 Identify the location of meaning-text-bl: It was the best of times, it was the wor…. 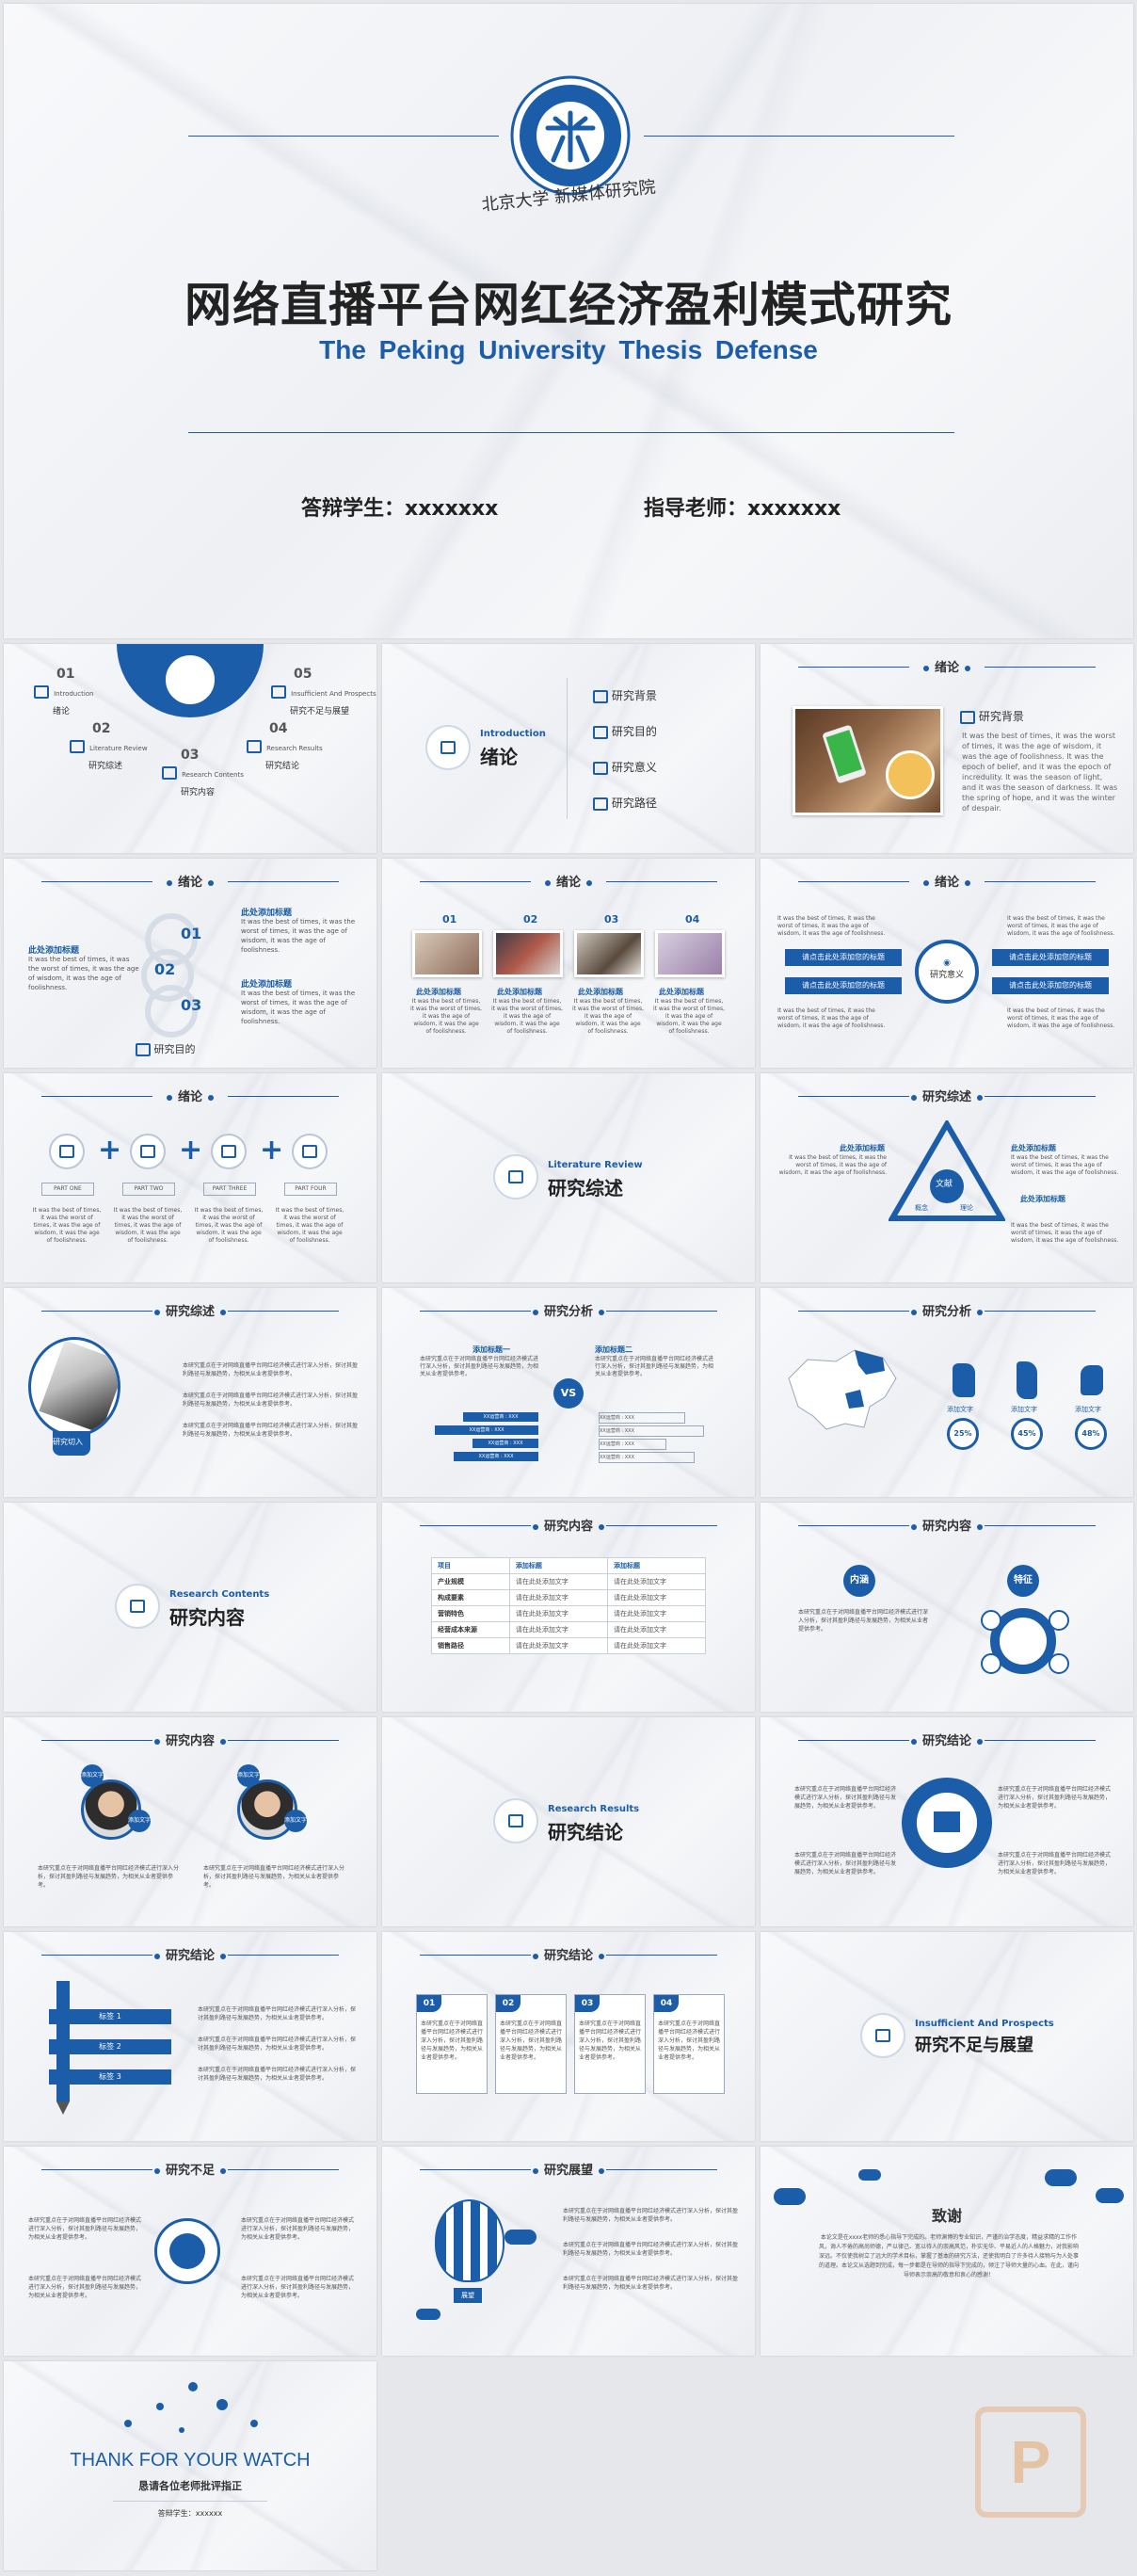
(832, 1018).